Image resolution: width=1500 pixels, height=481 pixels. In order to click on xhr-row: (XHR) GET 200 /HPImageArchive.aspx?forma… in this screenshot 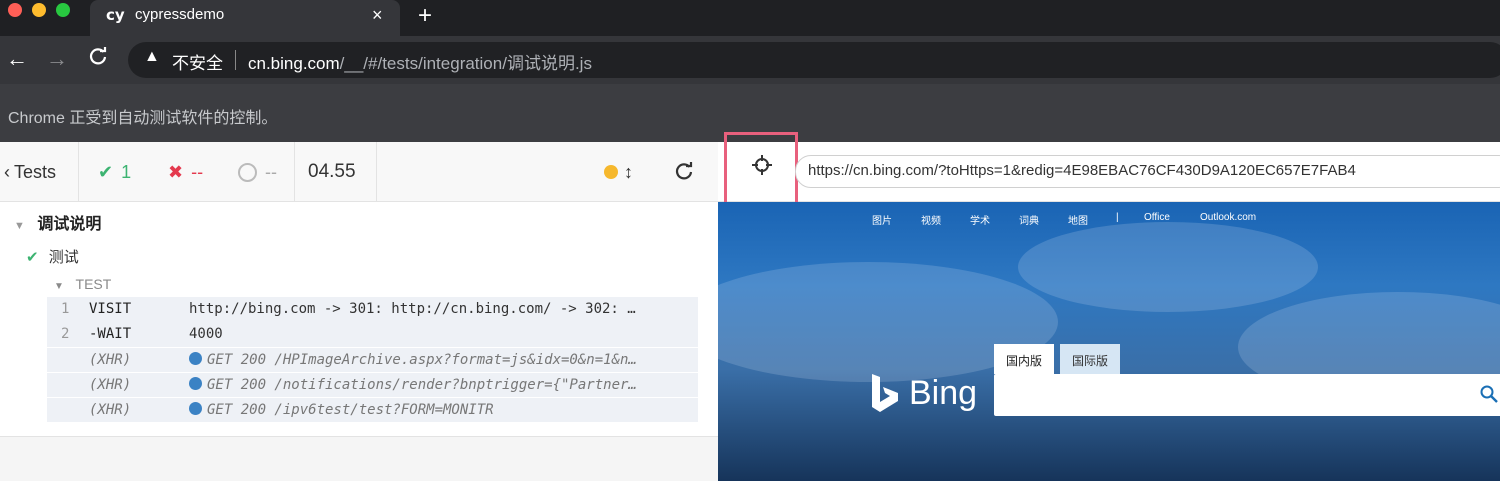, I will do `click(372, 359)`.